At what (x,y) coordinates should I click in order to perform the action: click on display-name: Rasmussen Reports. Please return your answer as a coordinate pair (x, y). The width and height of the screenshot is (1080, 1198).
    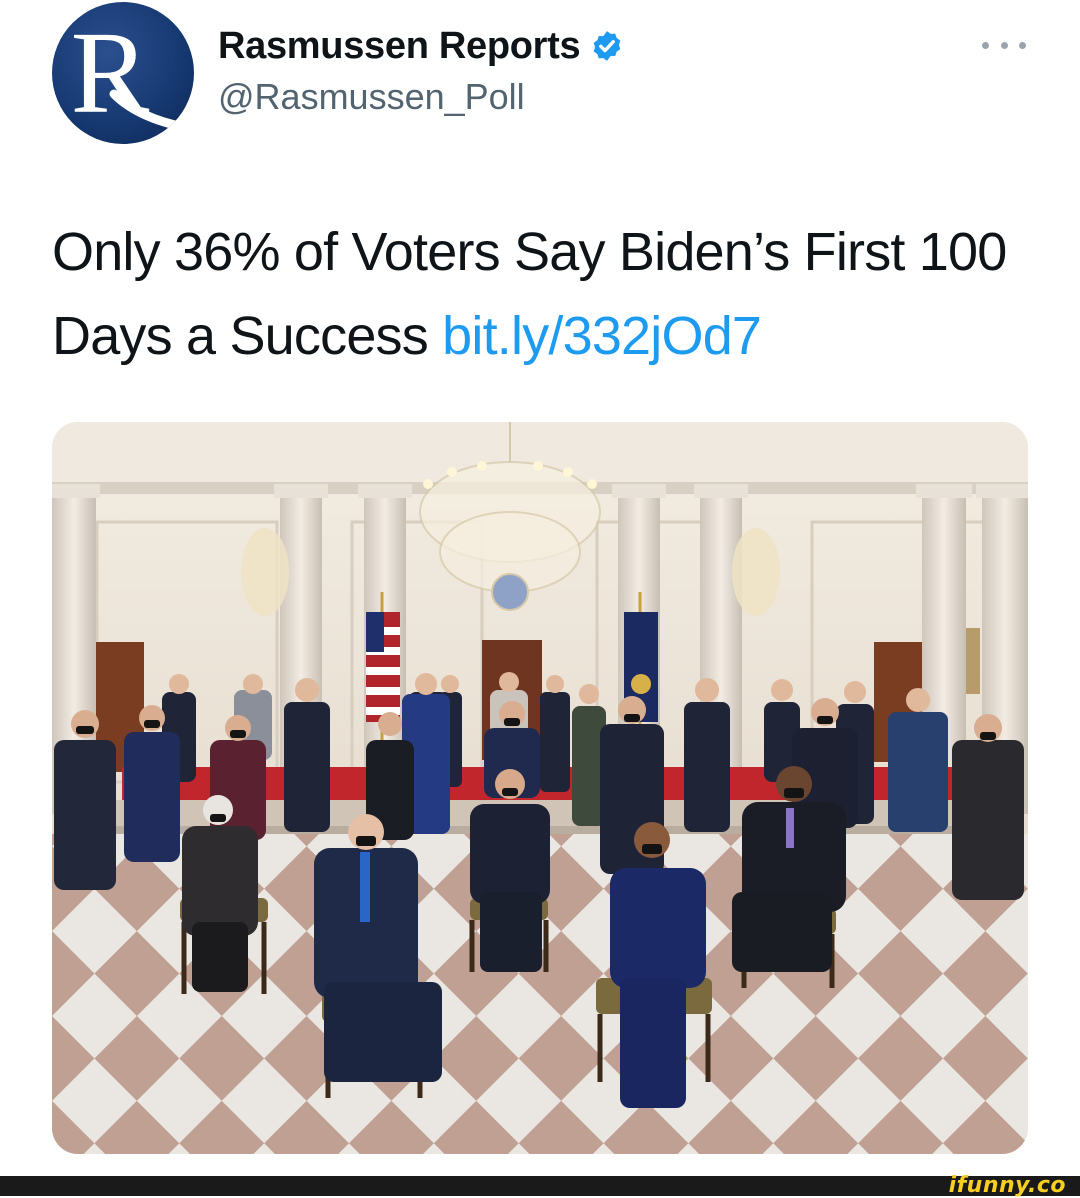
    Looking at the image, I should click on (399, 46).